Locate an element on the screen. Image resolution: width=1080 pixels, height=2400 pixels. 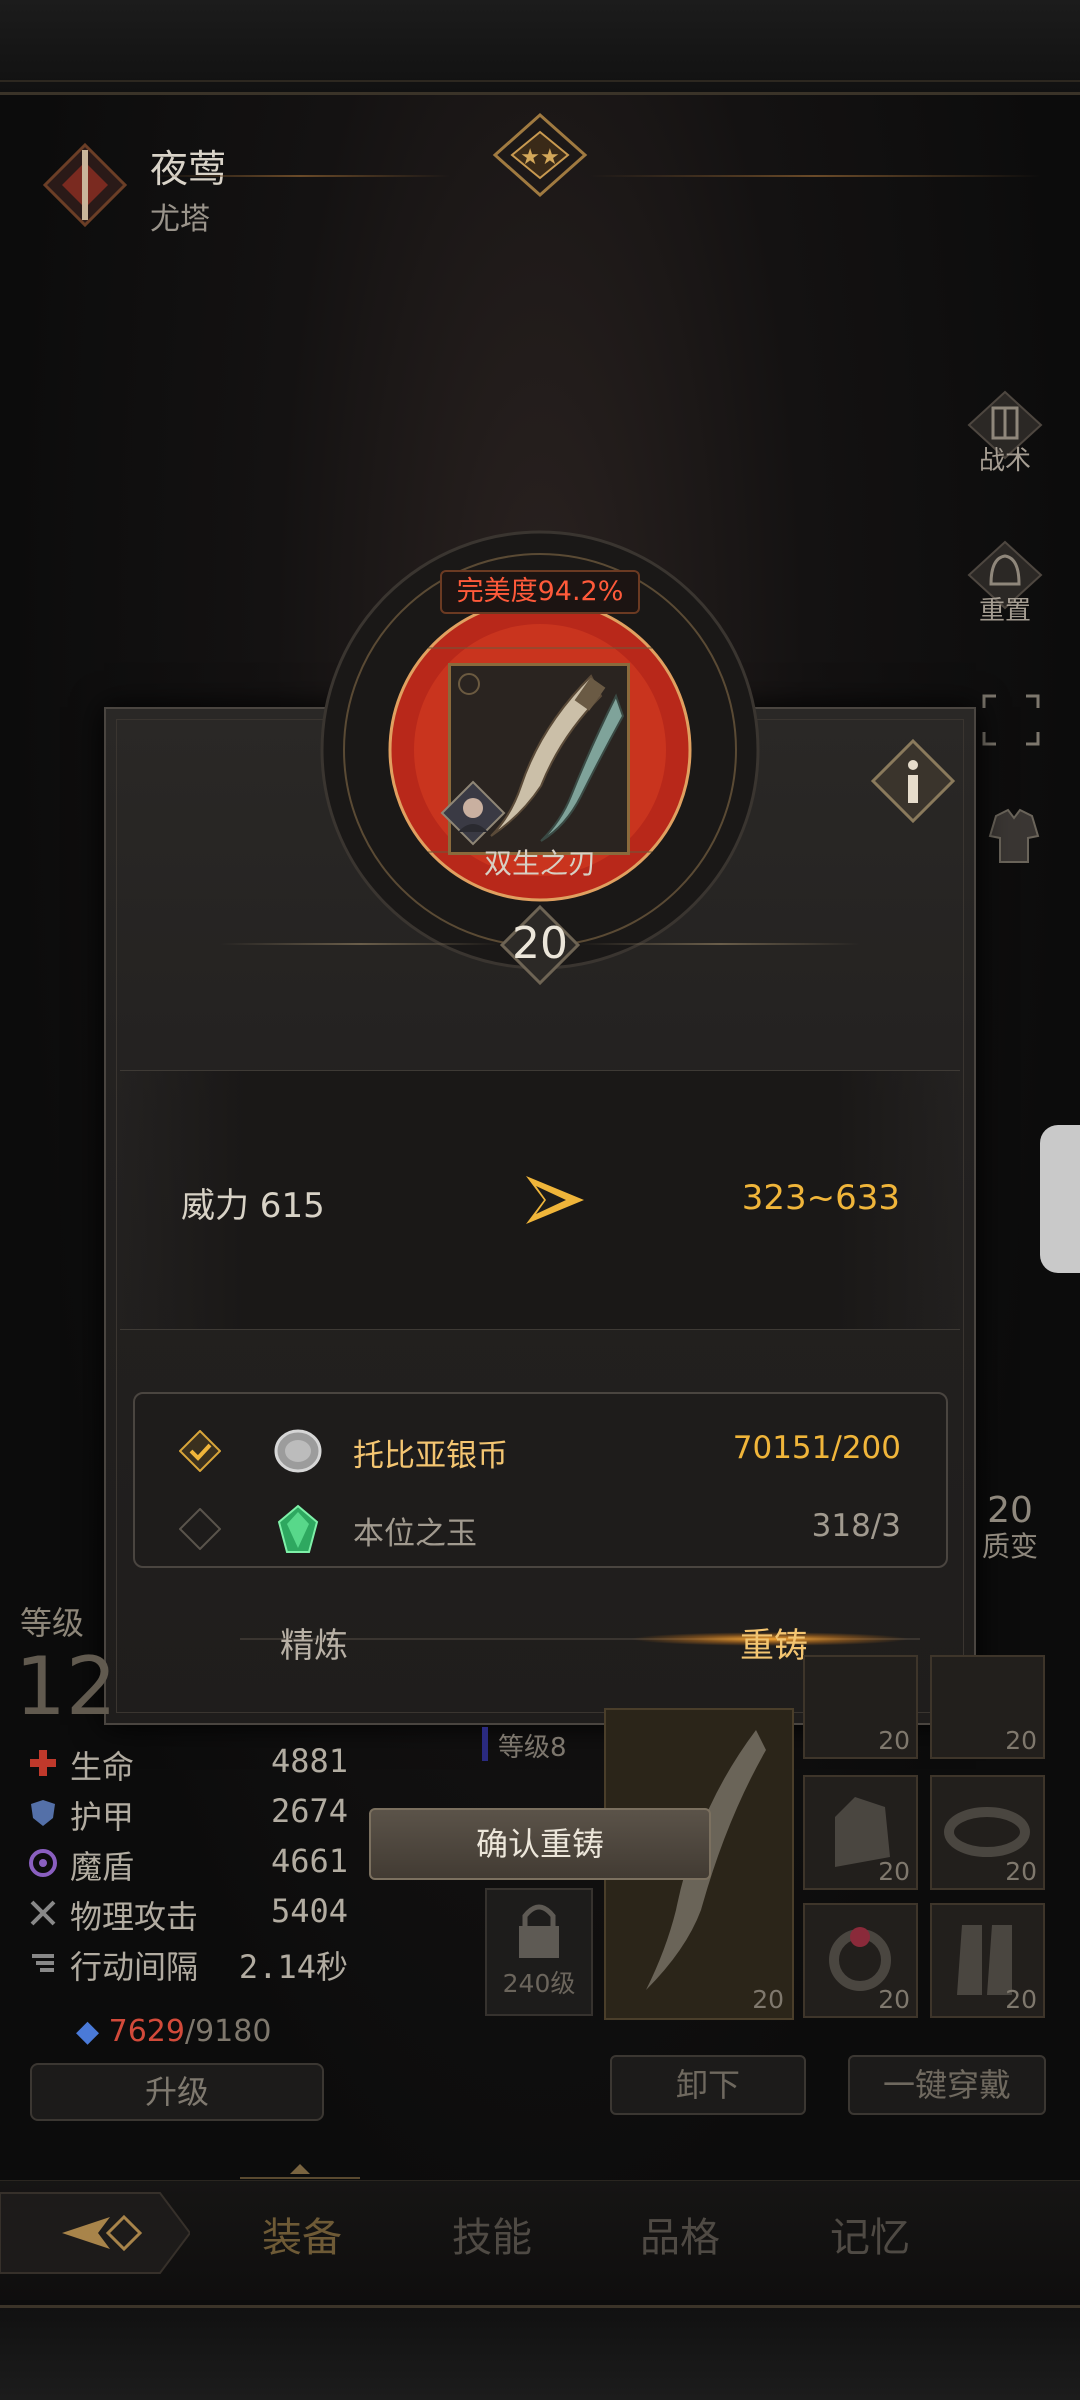
nav-active-marker is located at coordinates (300, 2171).